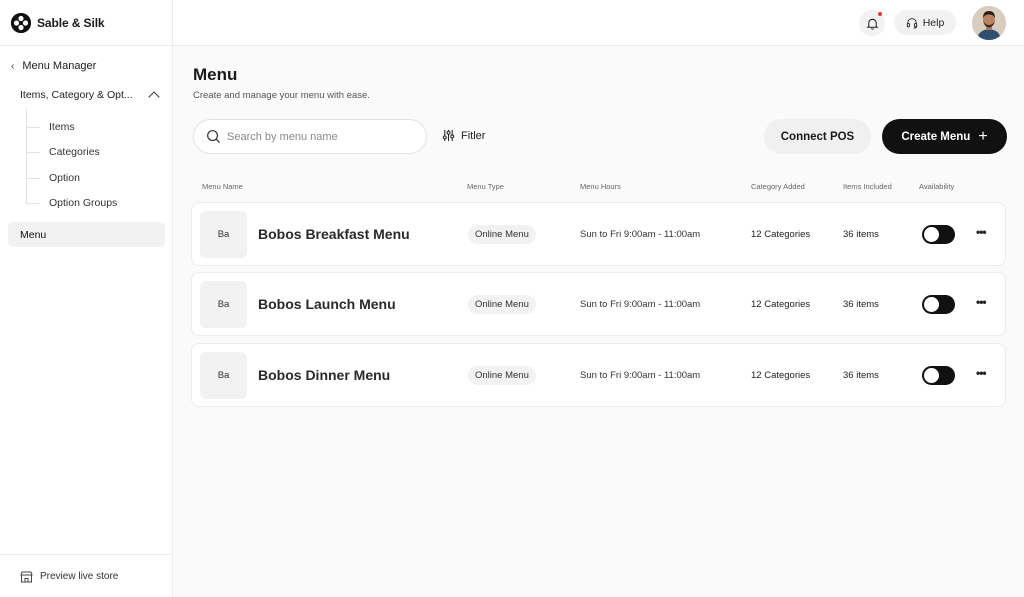  I want to click on menu-name: Bobos Launch Menu, so click(327, 304).